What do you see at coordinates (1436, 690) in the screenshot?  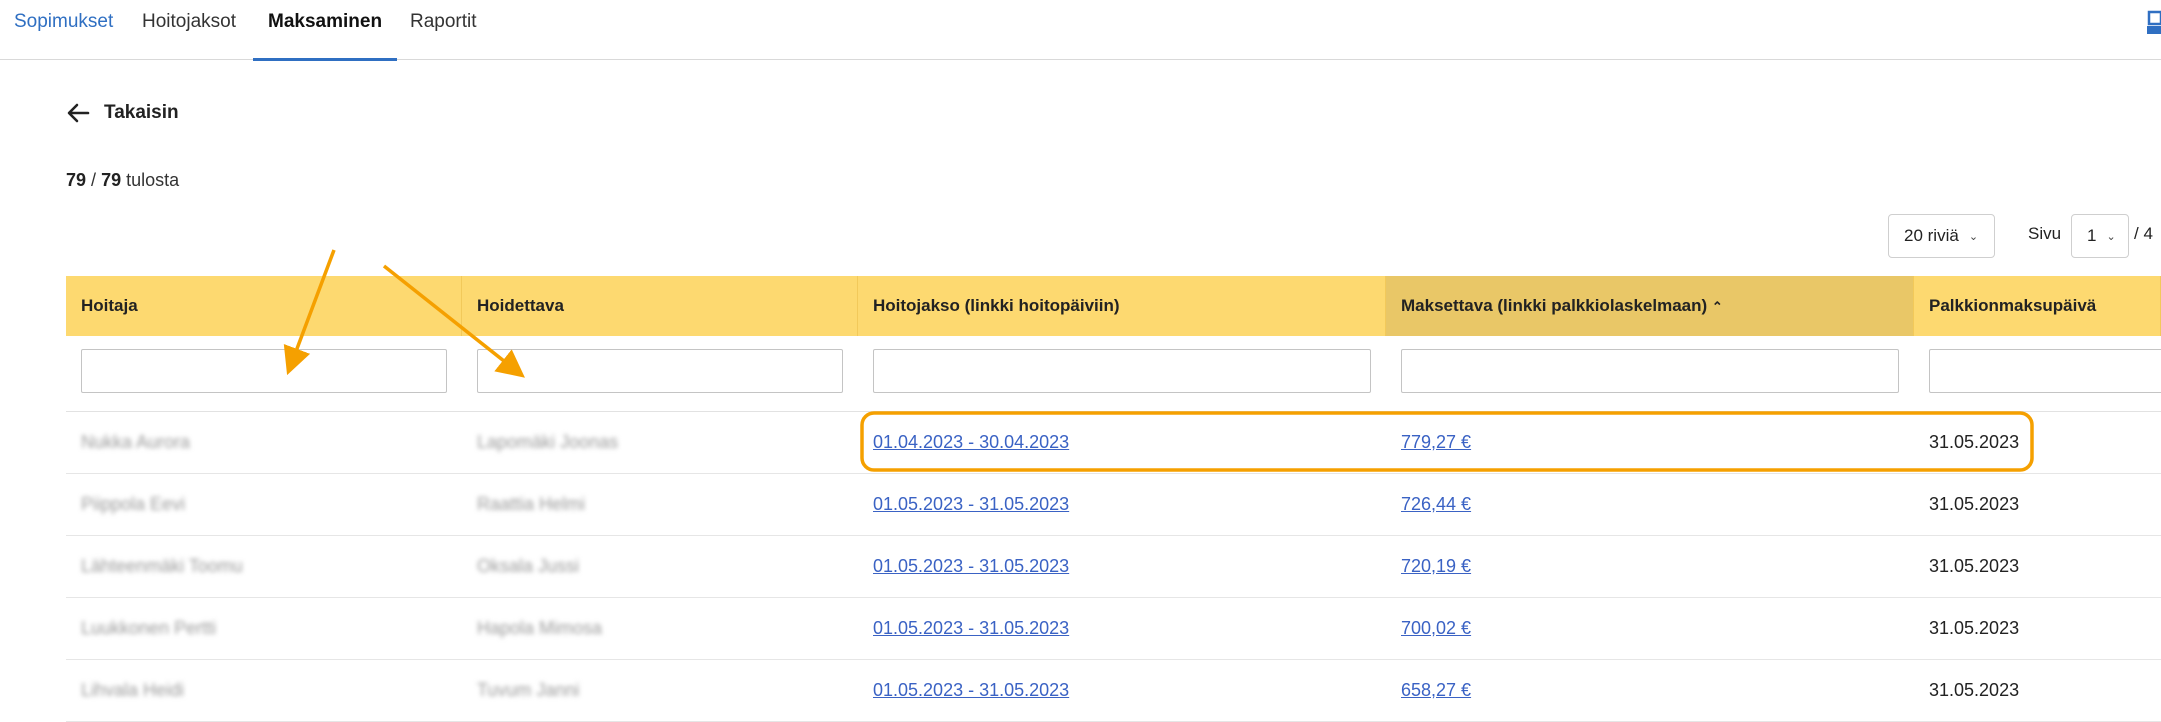 I see `maksettava-link: 658,27 €` at bounding box center [1436, 690].